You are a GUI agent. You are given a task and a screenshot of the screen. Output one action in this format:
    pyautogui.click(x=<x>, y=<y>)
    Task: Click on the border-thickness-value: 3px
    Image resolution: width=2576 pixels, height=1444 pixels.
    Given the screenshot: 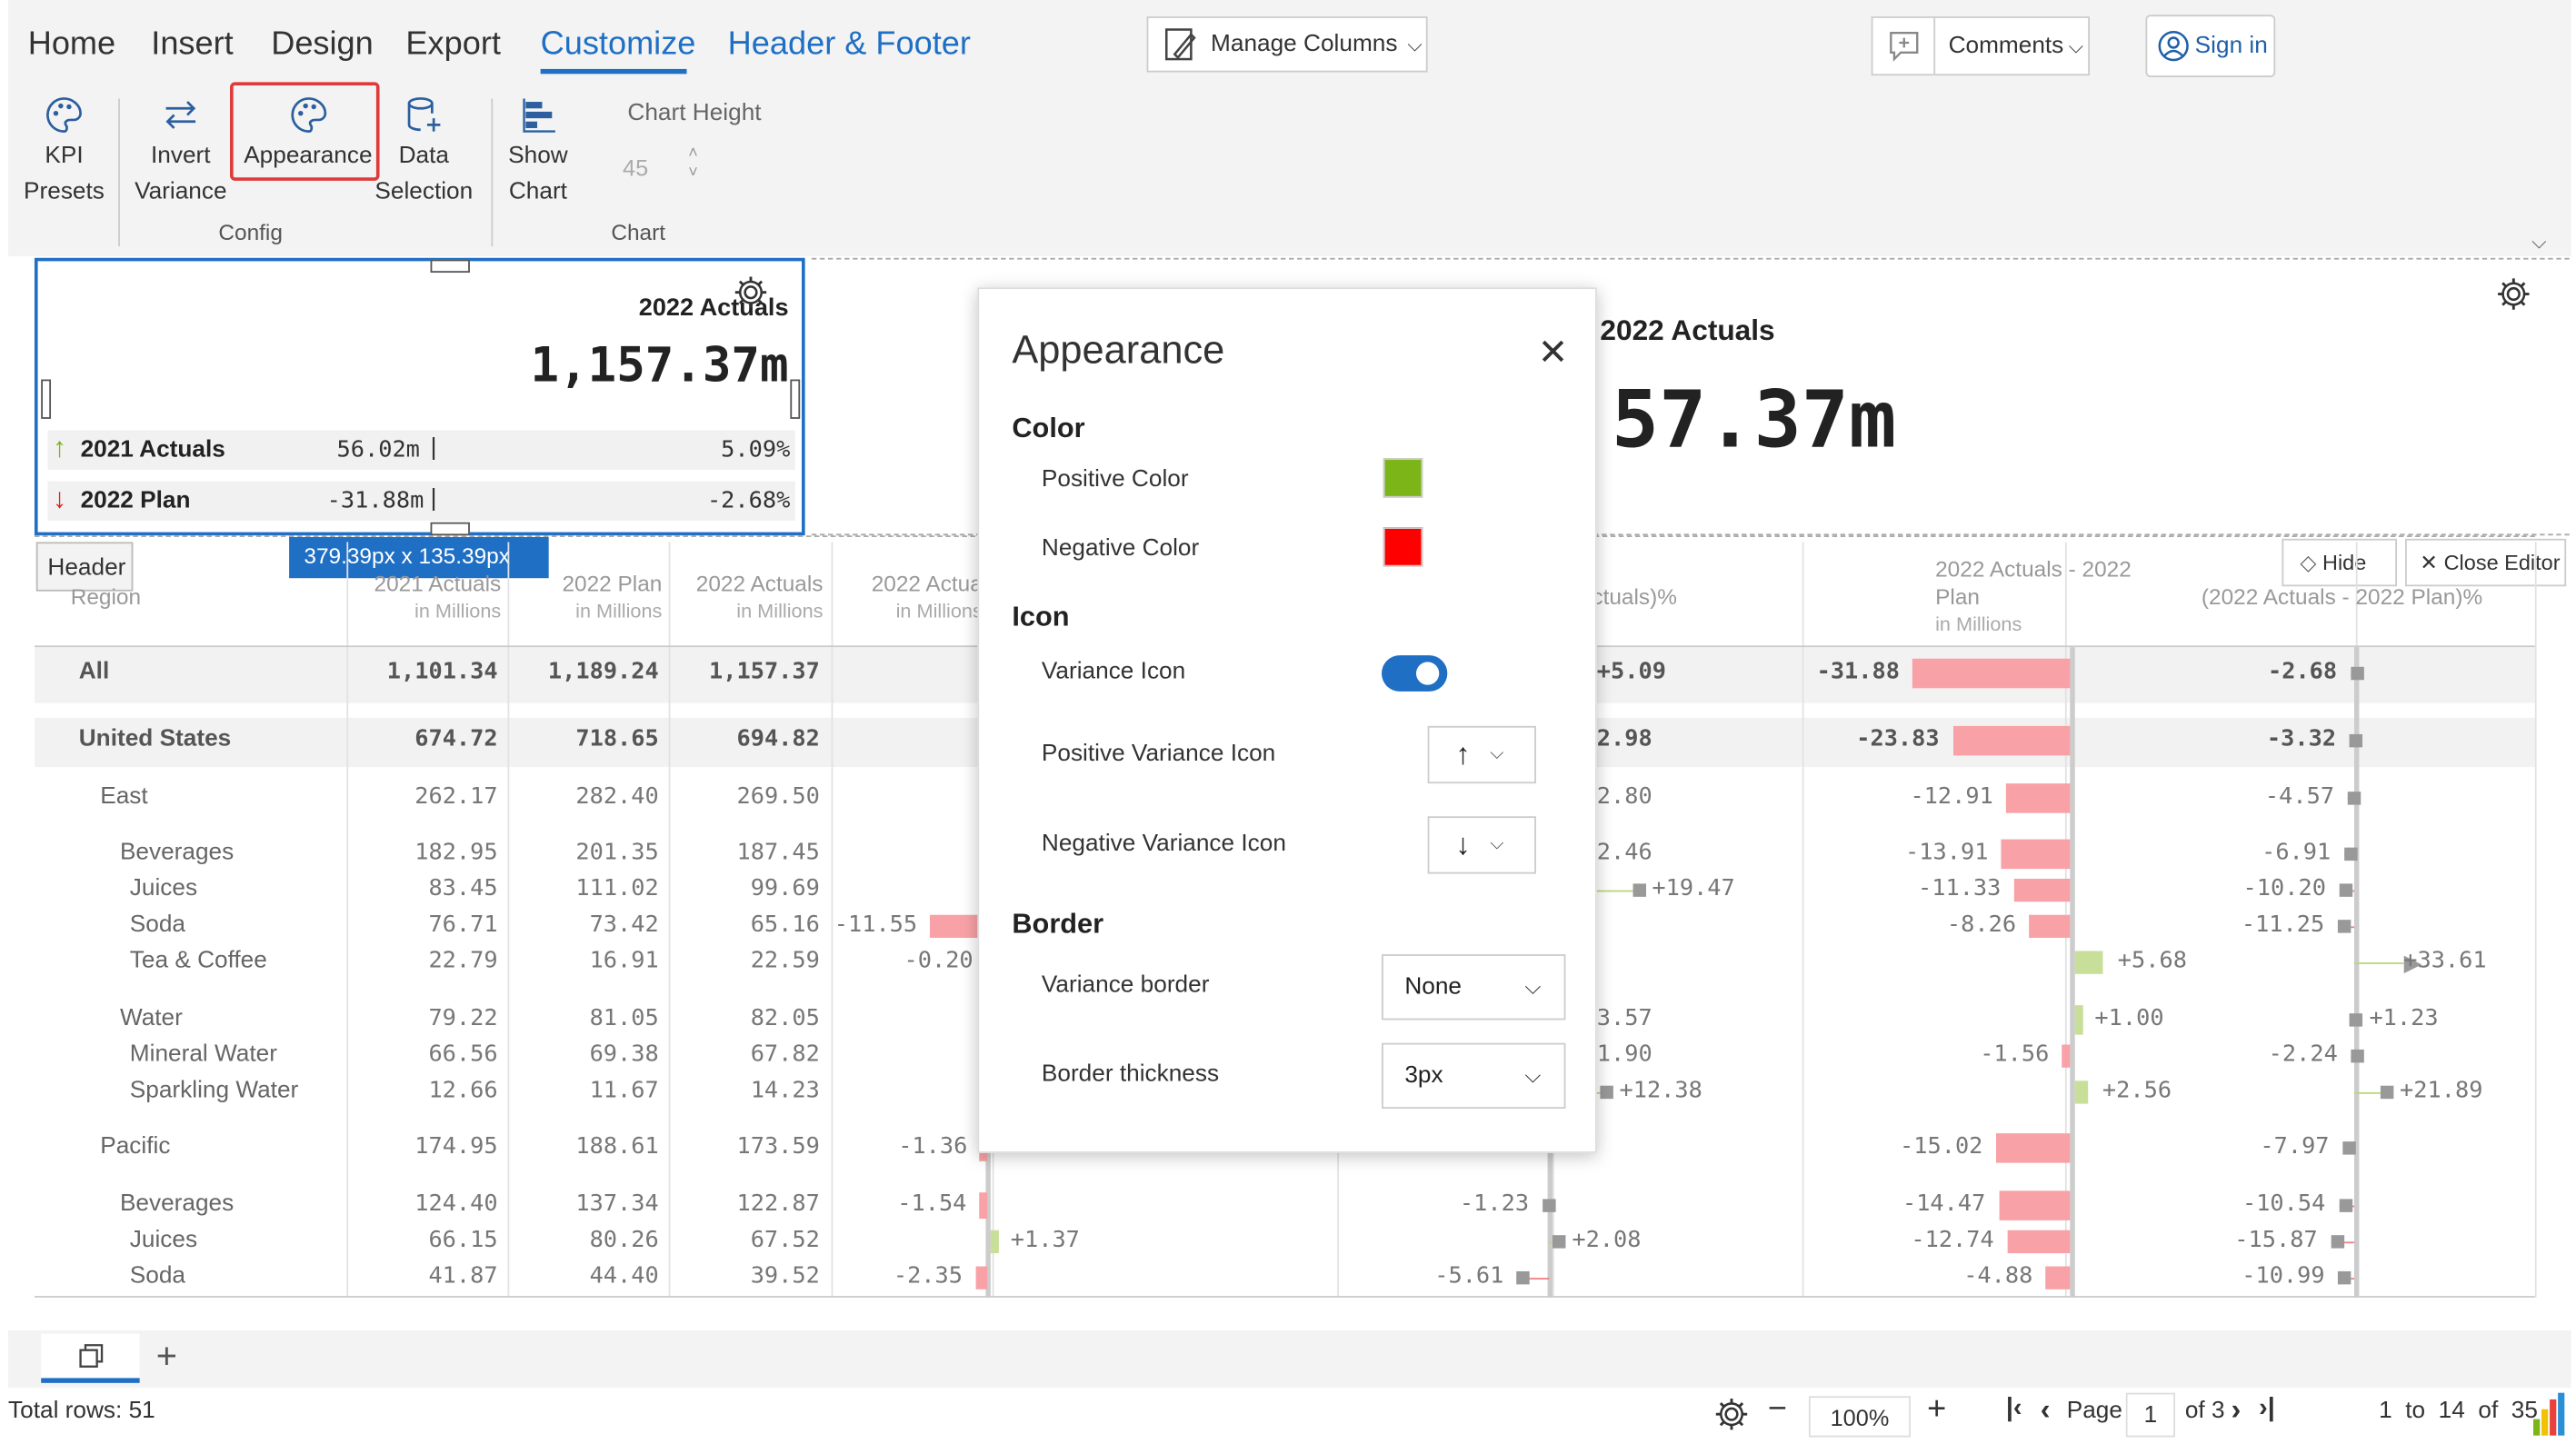 What is the action you would take?
    pyautogui.click(x=1423, y=1076)
    